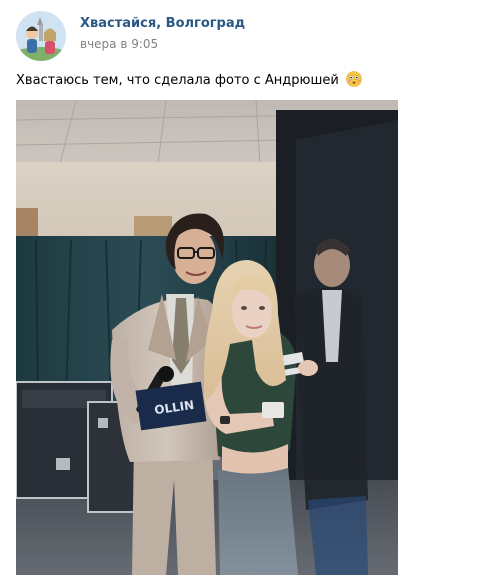 The image size is (489, 576). I want to click on post-author-link: Хвастайся, Волгоград, so click(162, 23).